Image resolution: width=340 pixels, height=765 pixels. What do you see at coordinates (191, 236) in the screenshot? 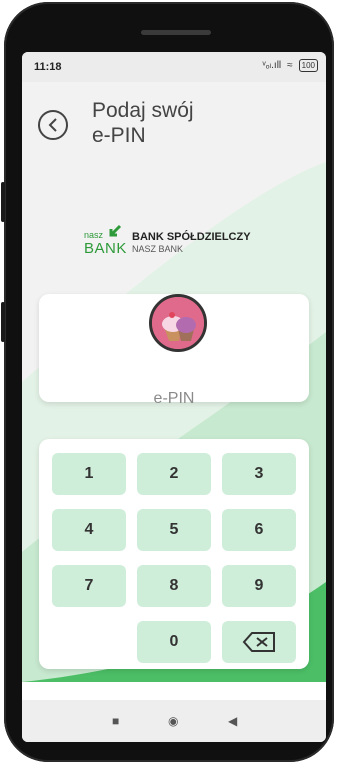
I see `bank-name: BANK SPÓŁDZIELCZY` at bounding box center [191, 236].